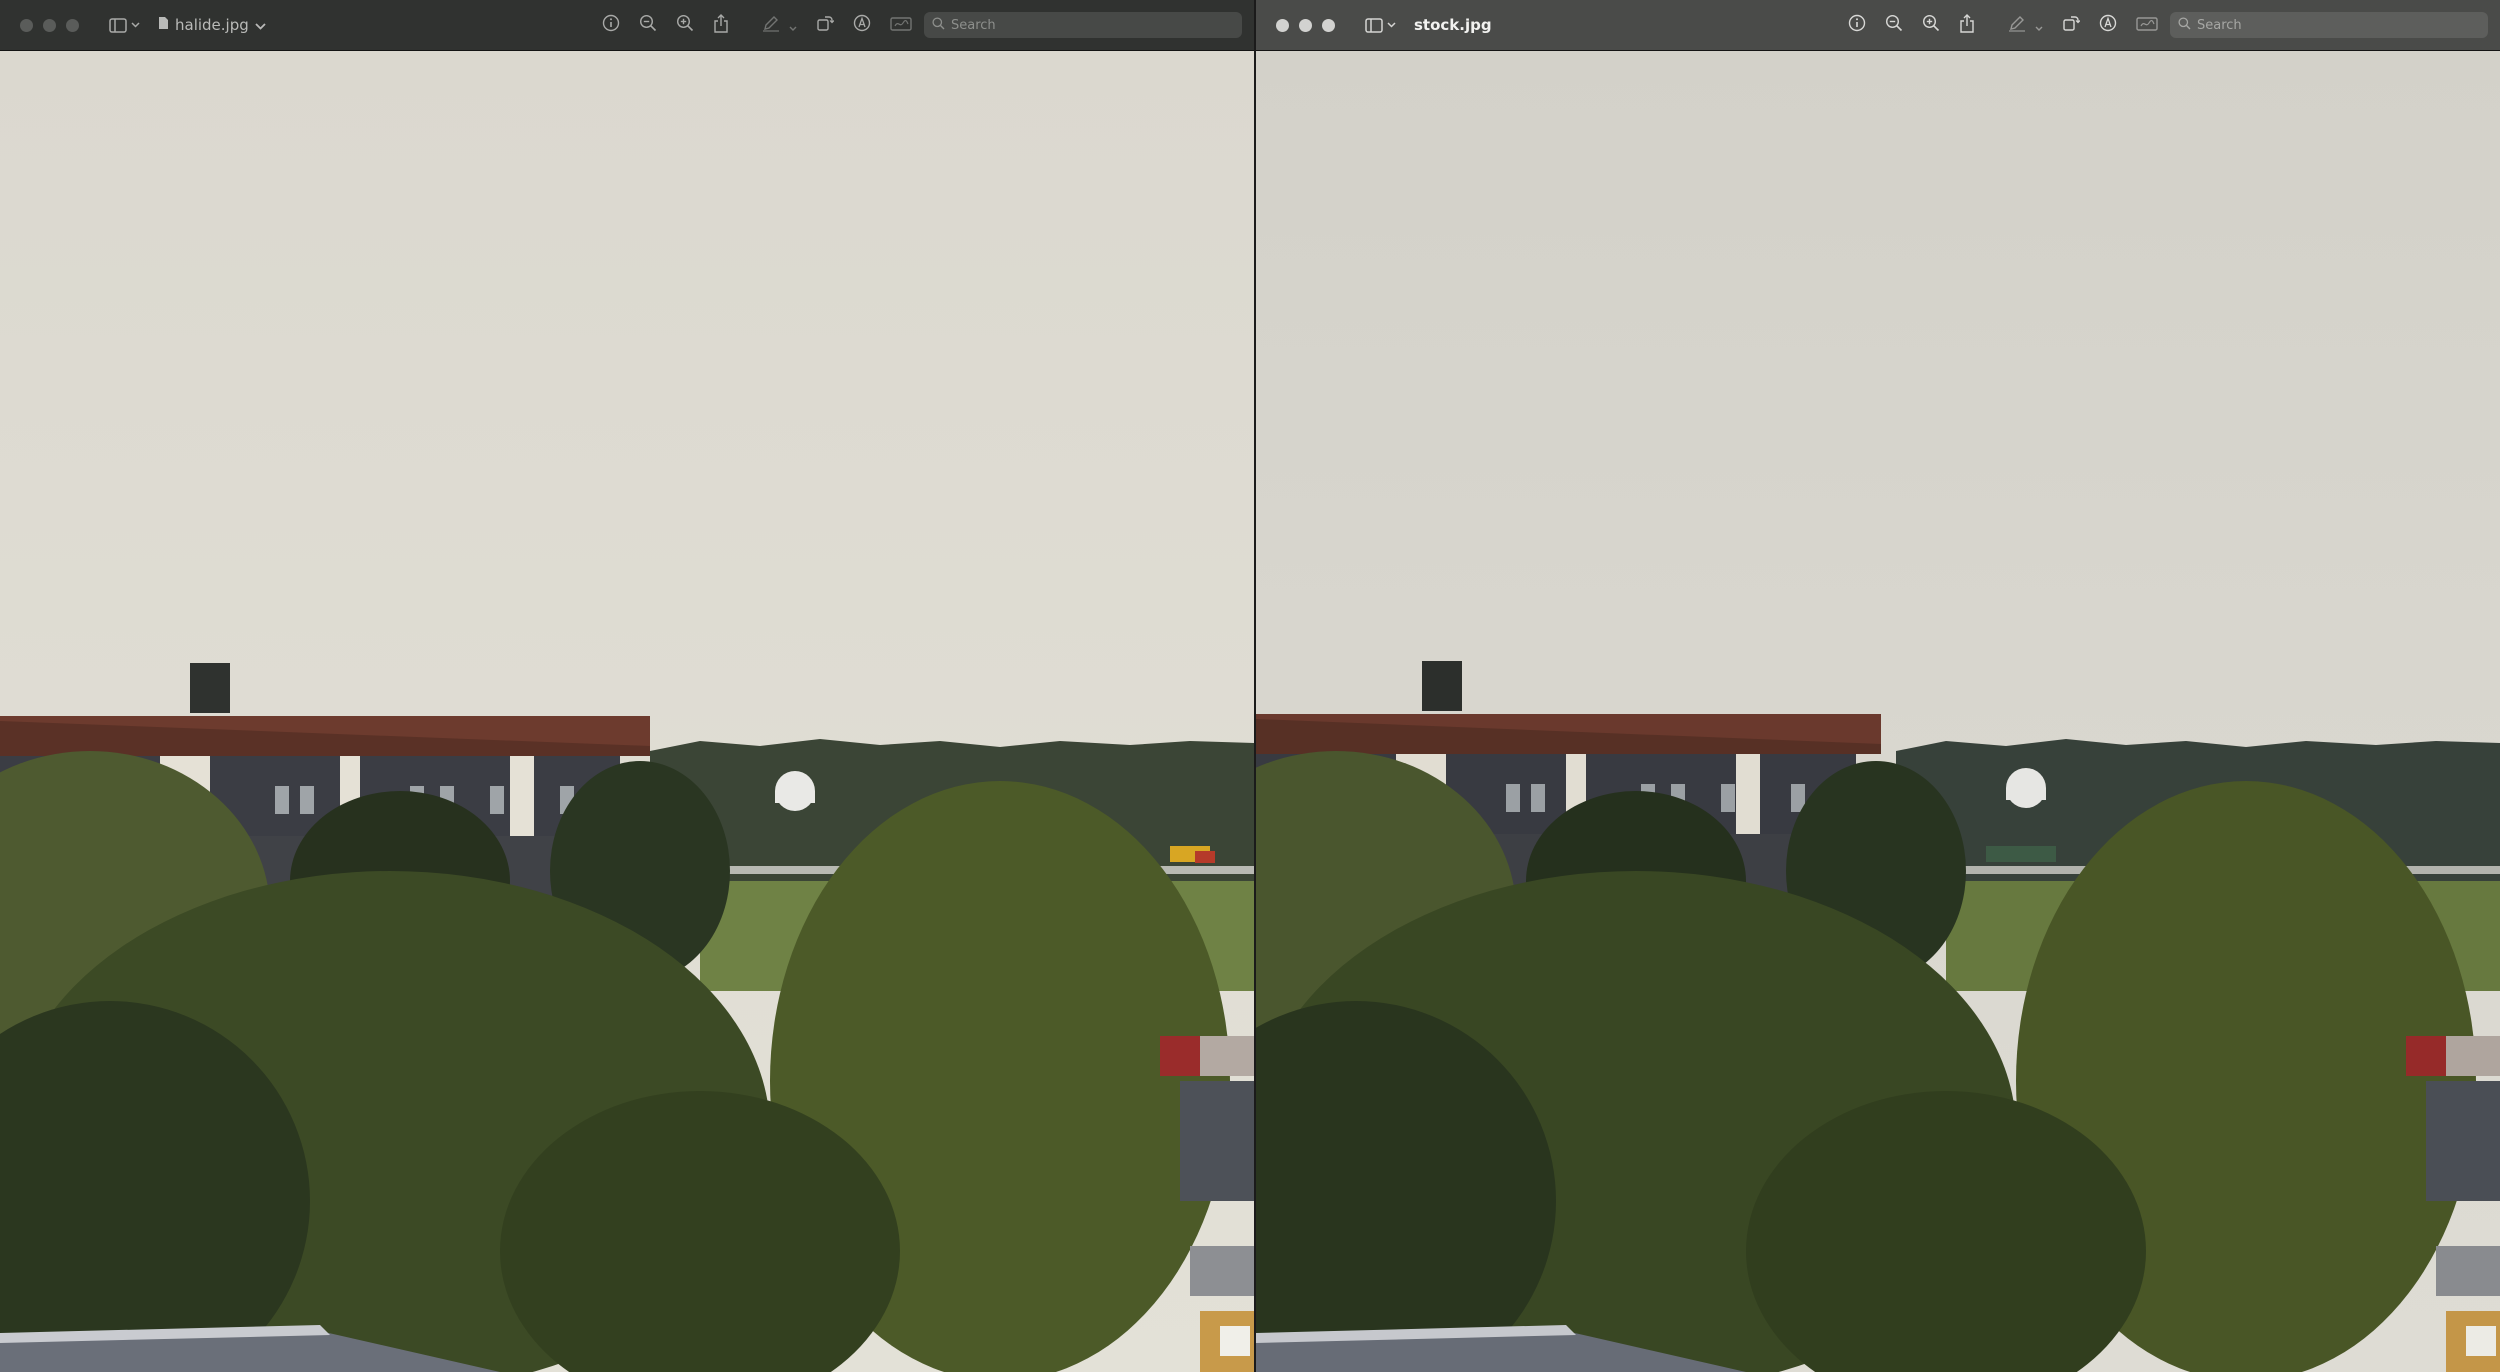 The height and width of the screenshot is (1372, 2500). I want to click on document-title-menu: stock.jpg, so click(1453, 25).